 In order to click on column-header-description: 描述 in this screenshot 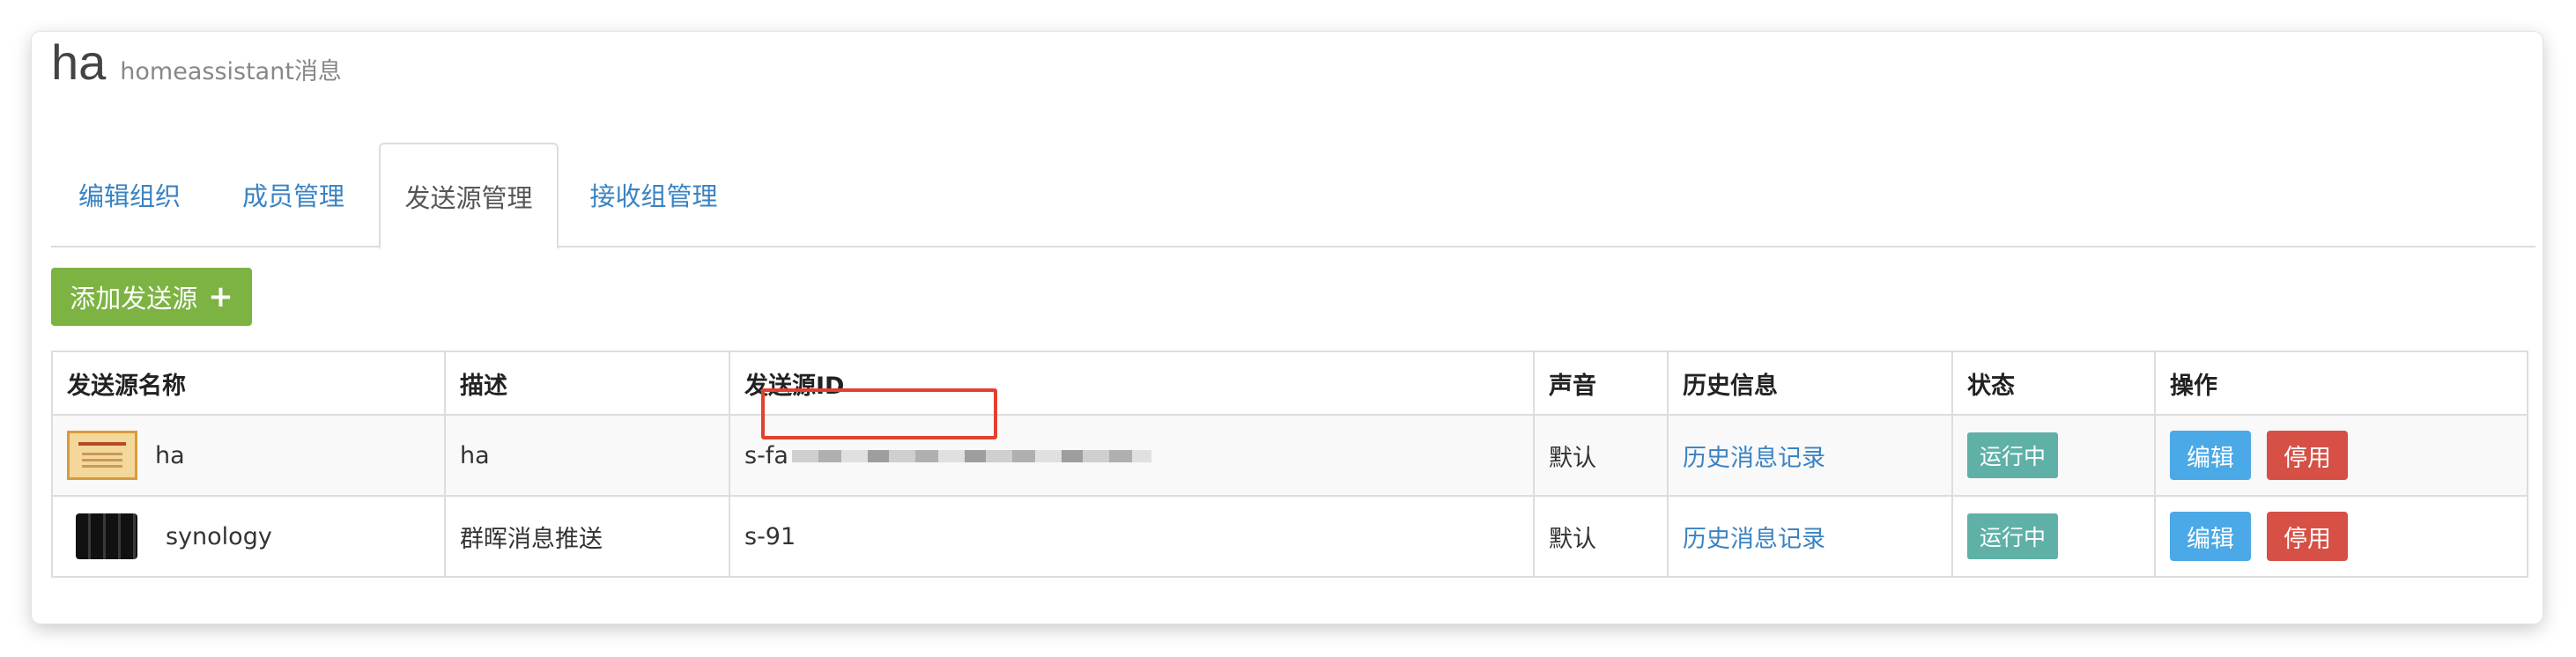, I will do `click(587, 384)`.